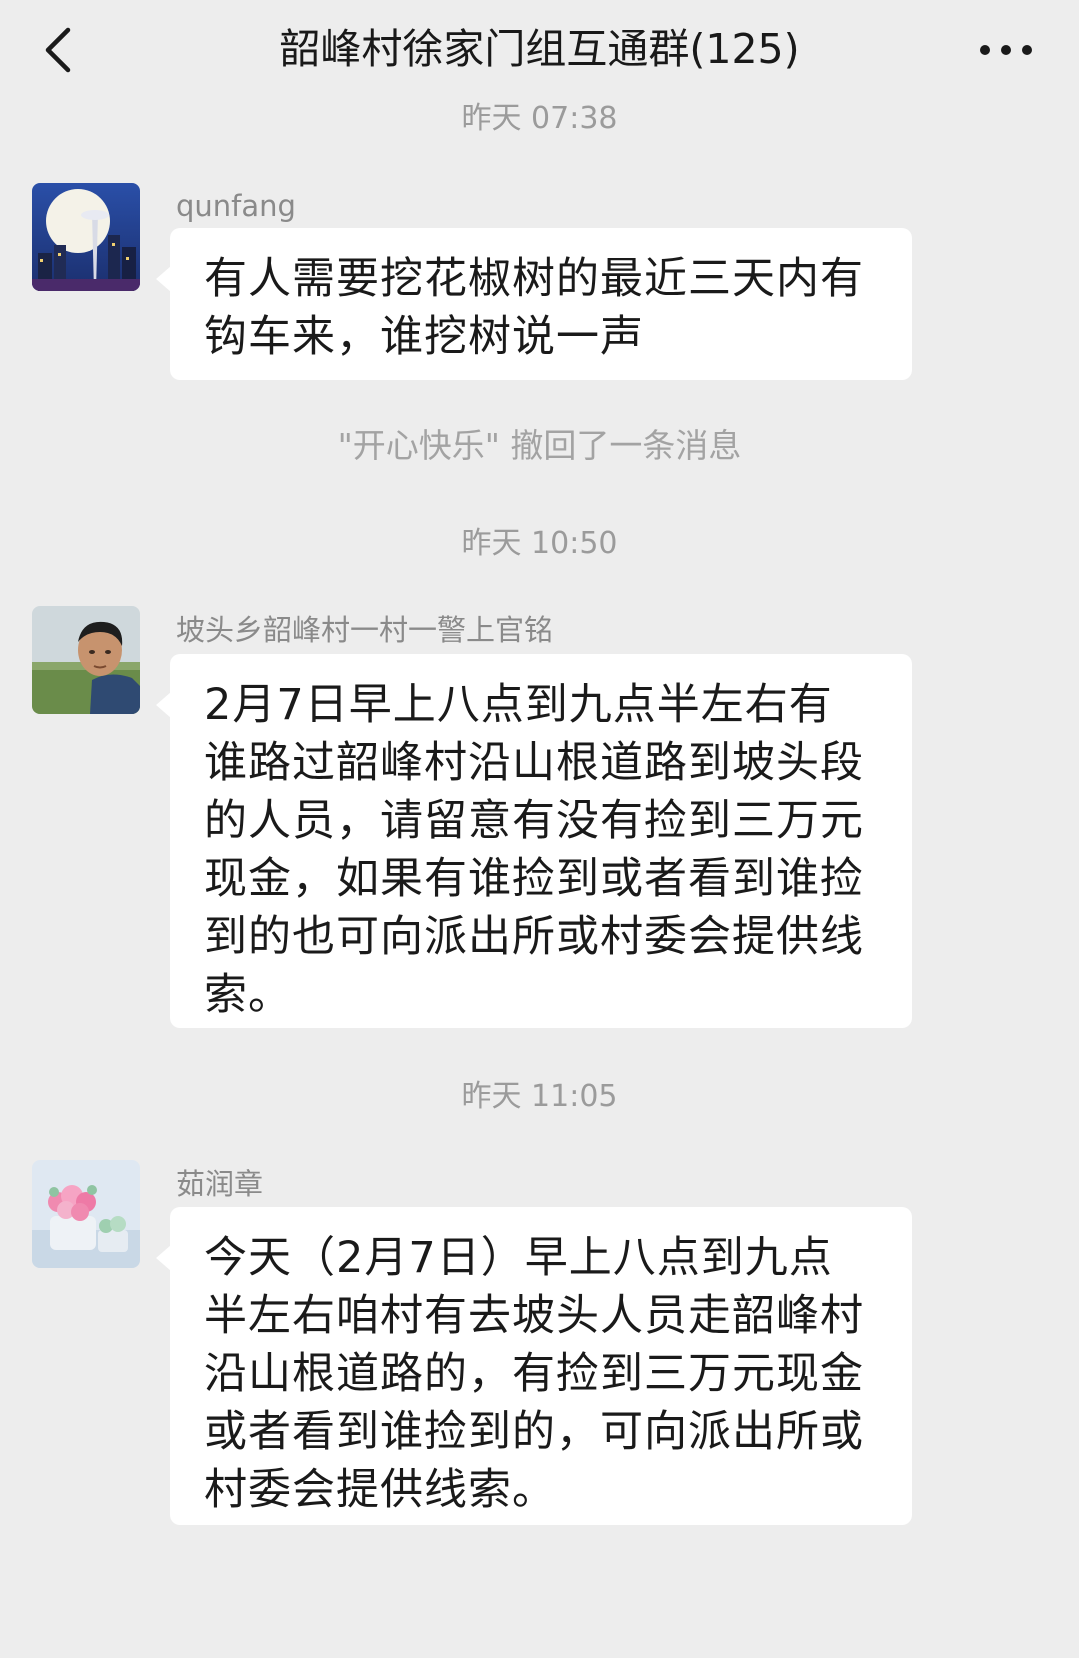  What do you see at coordinates (380, 1490) in the screenshot?
I see `message-line: 村委会提供线索。` at bounding box center [380, 1490].